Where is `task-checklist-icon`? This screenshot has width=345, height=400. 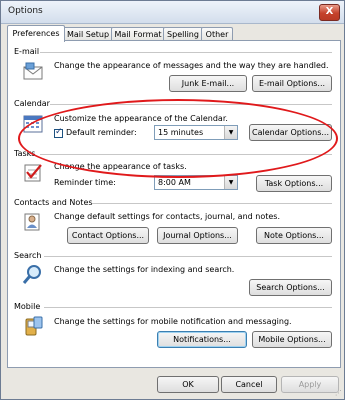
task-checklist-icon is located at coordinates (33, 173).